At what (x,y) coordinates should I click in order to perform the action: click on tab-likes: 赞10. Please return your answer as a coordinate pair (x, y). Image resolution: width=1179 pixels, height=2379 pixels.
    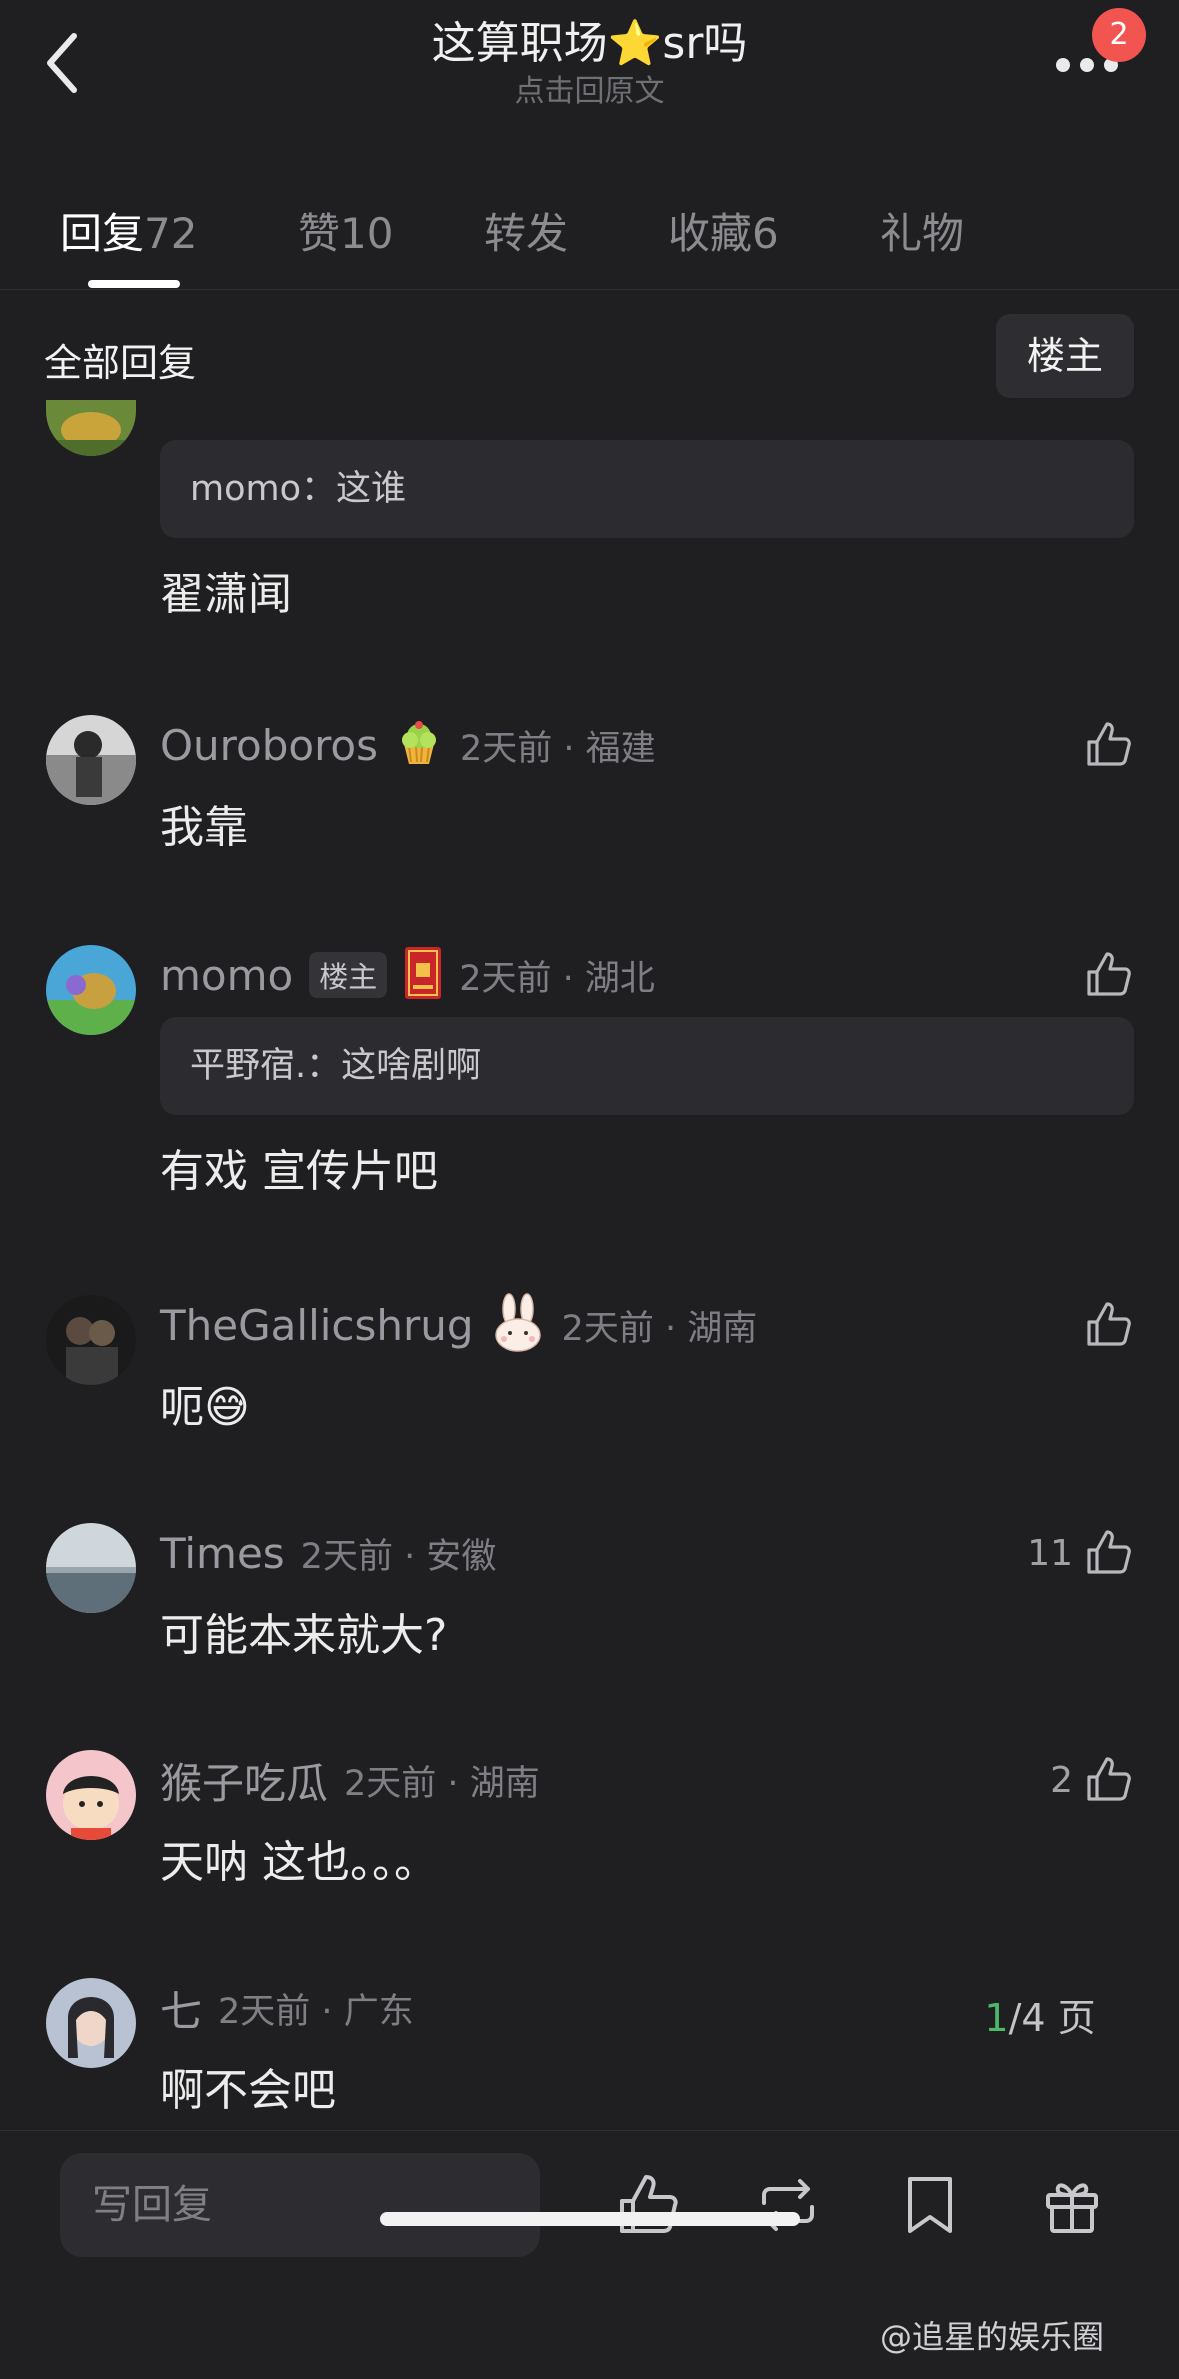
    Looking at the image, I should click on (345, 230).